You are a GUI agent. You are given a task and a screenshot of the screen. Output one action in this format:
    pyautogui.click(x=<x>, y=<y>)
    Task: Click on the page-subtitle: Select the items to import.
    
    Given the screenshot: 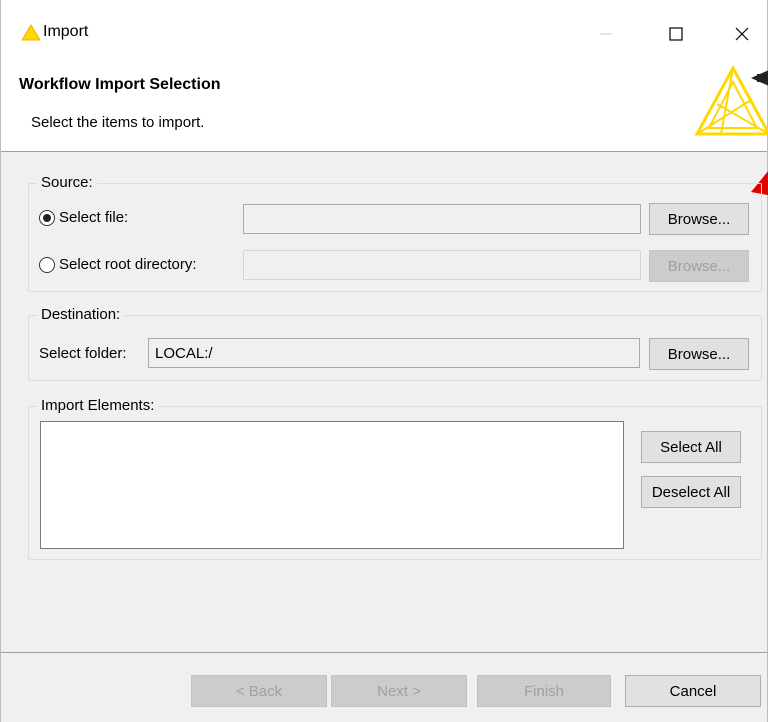 What is the action you would take?
    pyautogui.click(x=118, y=122)
    